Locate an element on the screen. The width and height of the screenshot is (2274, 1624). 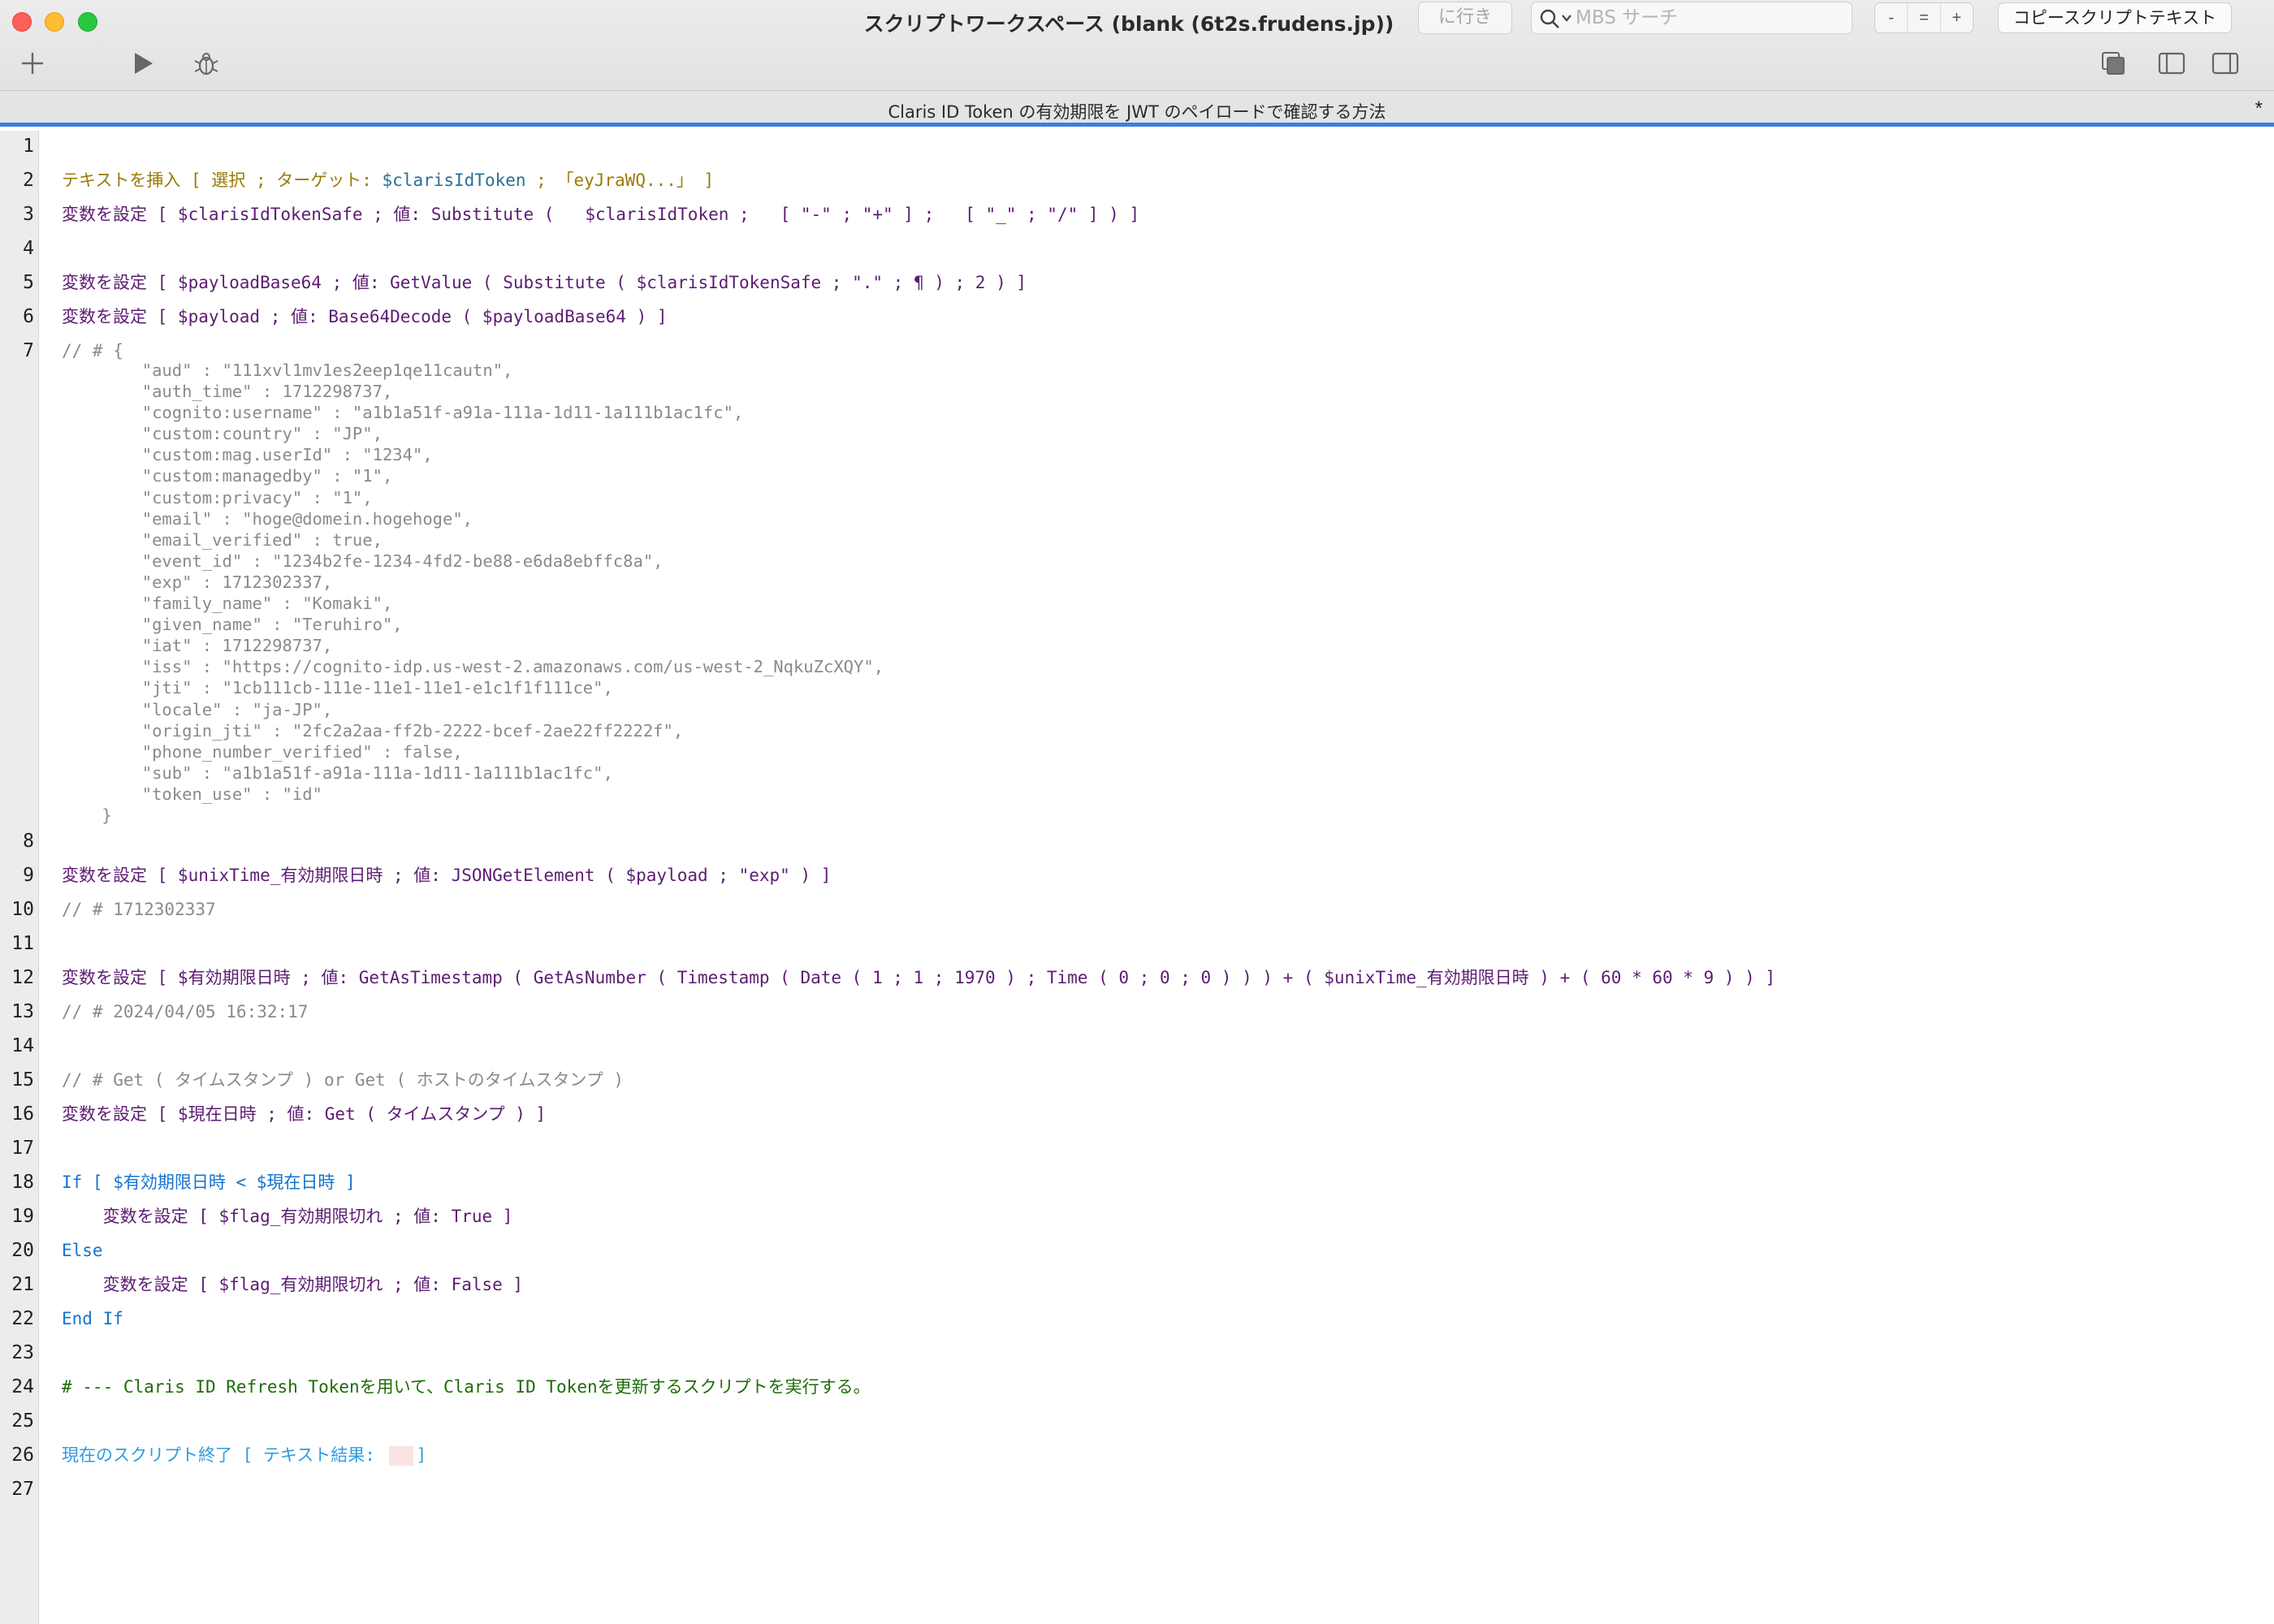
line-number: 21 is located at coordinates (22, 1284).